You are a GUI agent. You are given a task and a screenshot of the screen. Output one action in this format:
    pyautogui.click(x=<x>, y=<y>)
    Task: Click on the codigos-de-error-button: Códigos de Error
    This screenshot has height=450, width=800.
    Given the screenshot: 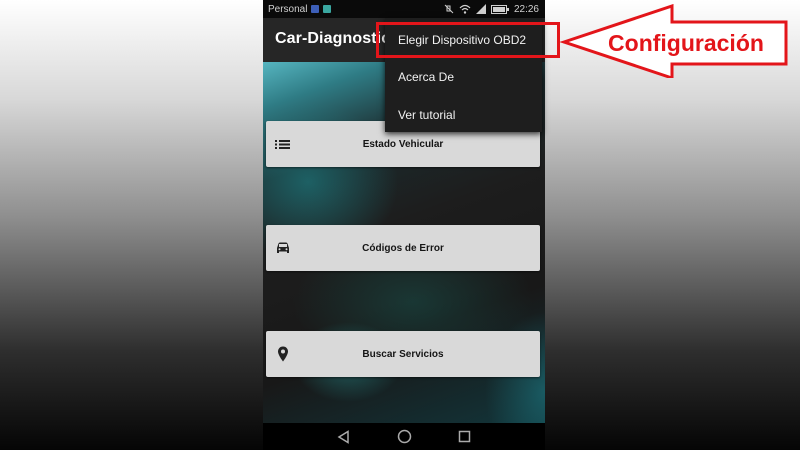 What is the action you would take?
    pyautogui.click(x=403, y=248)
    